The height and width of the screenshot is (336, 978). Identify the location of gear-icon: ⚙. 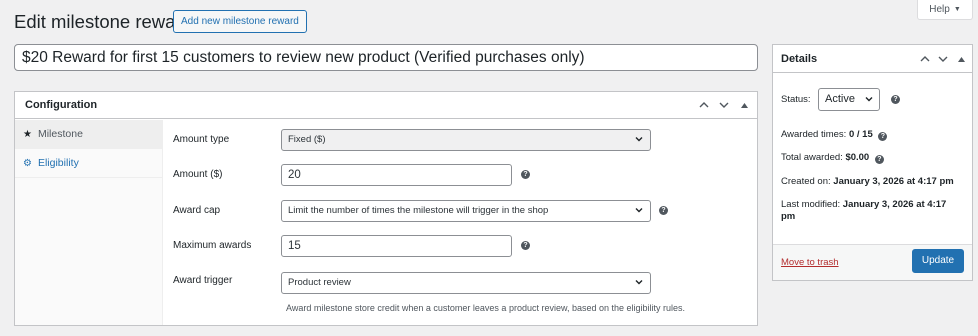
(27, 163).